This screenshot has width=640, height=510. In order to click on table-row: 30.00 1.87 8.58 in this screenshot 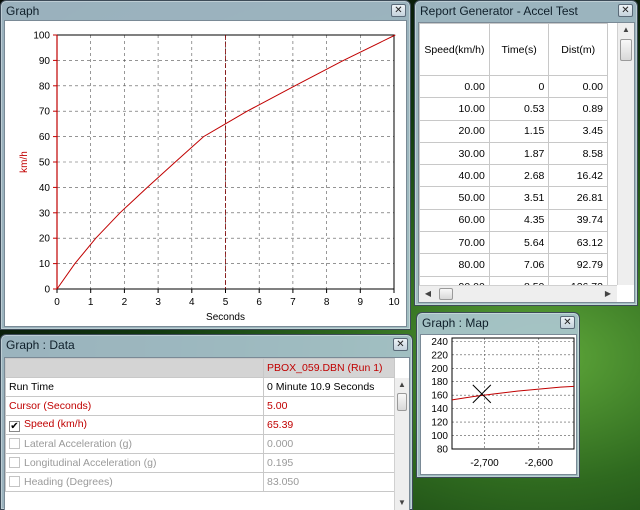, I will do `click(513, 153)`.